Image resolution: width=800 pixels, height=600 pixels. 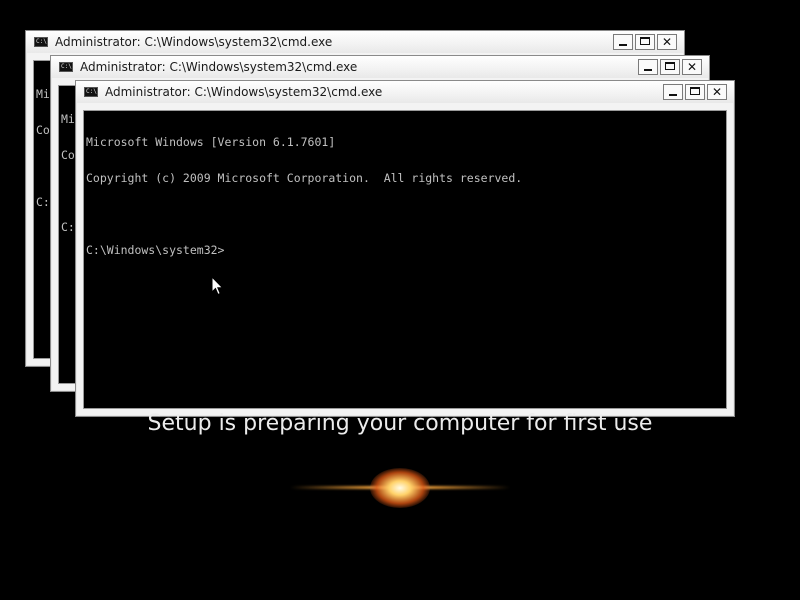 I want to click on setup-light-flare, so click(x=400, y=490).